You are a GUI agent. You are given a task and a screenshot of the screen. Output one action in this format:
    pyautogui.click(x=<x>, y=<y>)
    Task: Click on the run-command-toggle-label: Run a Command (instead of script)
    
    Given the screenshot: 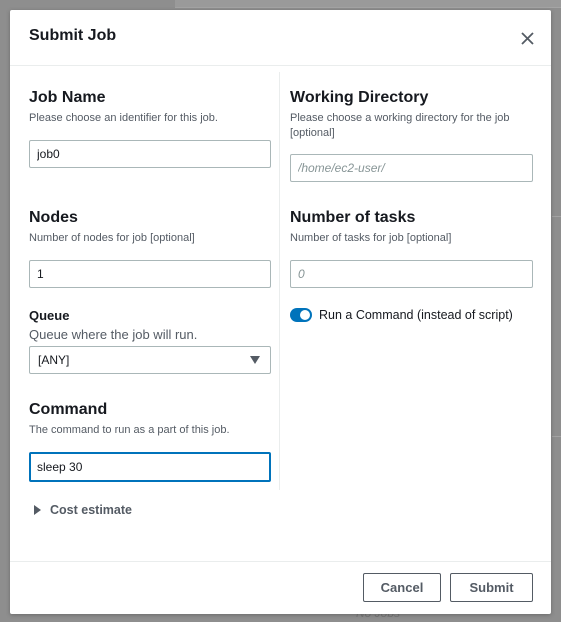 What is the action you would take?
    pyautogui.click(x=416, y=315)
    